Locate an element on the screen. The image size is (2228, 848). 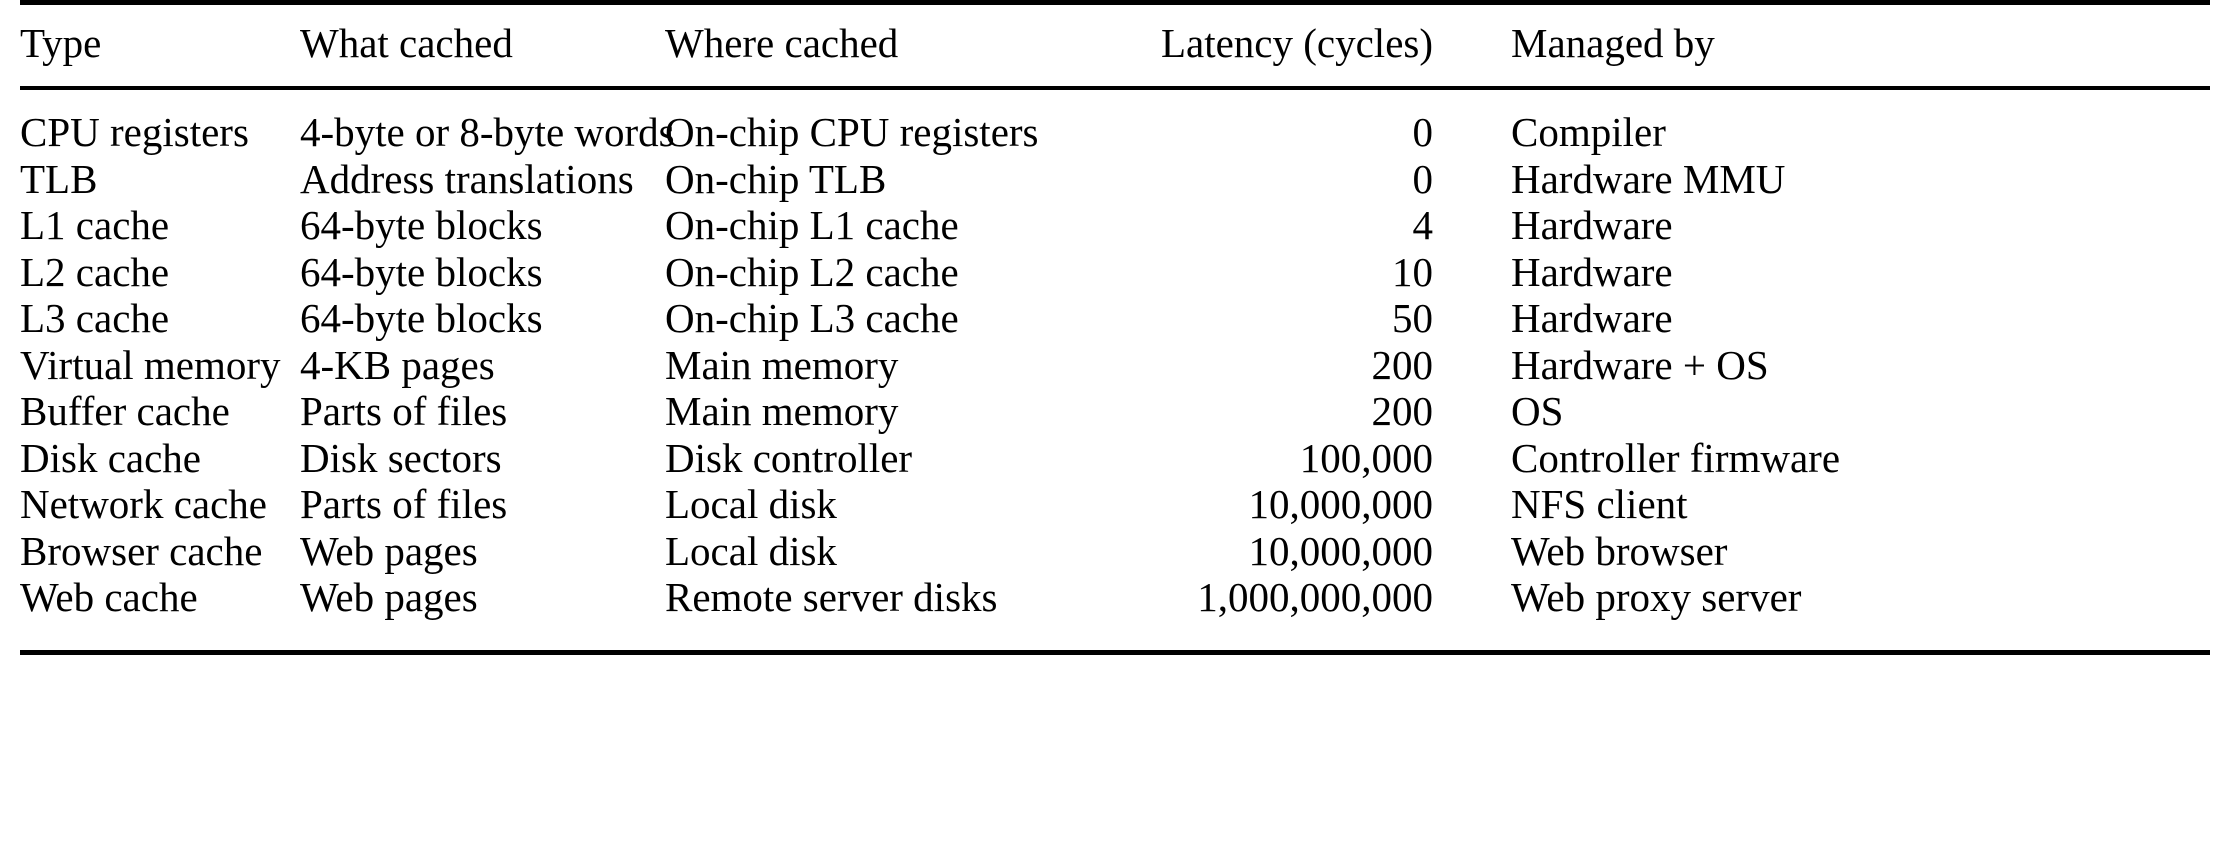
cell-where-cached: On-chip L3 cache is located at coordinates (812, 318).